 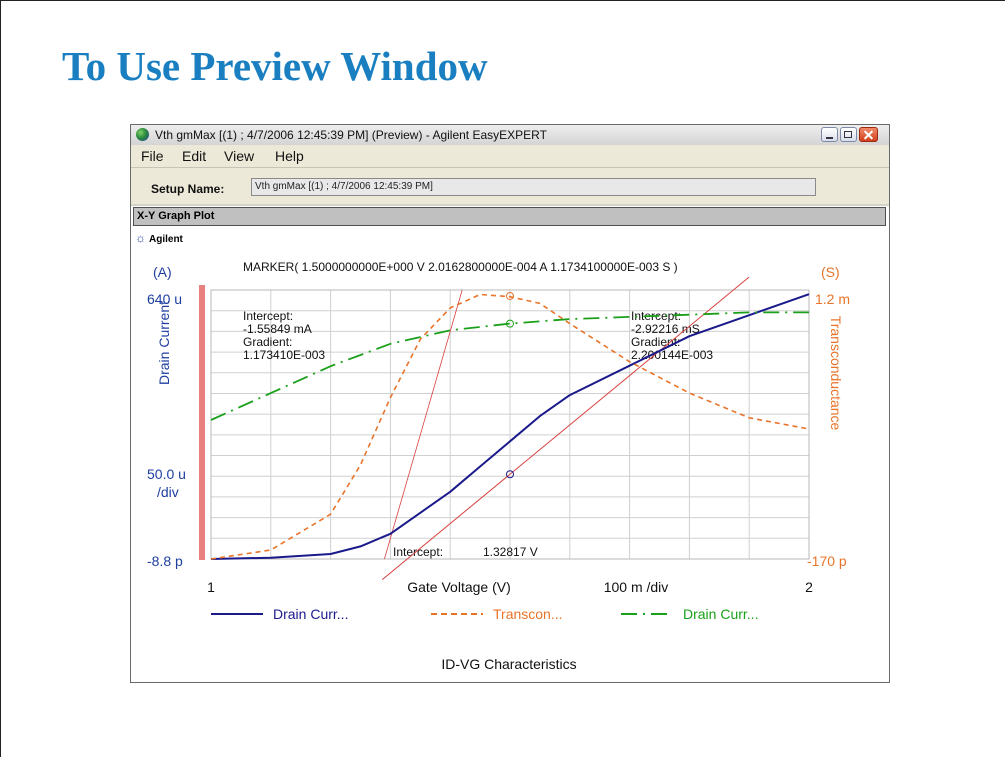 What do you see at coordinates (162, 272) in the screenshot?
I see `left-unit-label: (A)` at bounding box center [162, 272].